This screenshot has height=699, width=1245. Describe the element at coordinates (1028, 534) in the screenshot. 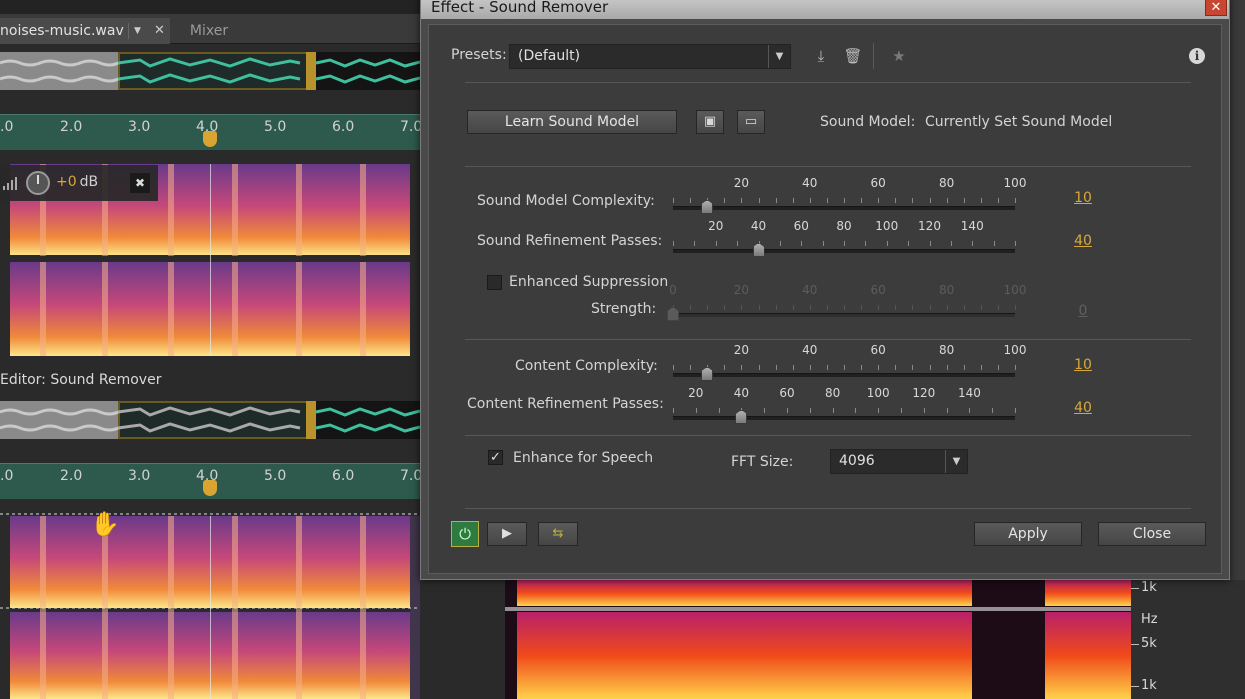

I see `apply-button: Apply` at that location.